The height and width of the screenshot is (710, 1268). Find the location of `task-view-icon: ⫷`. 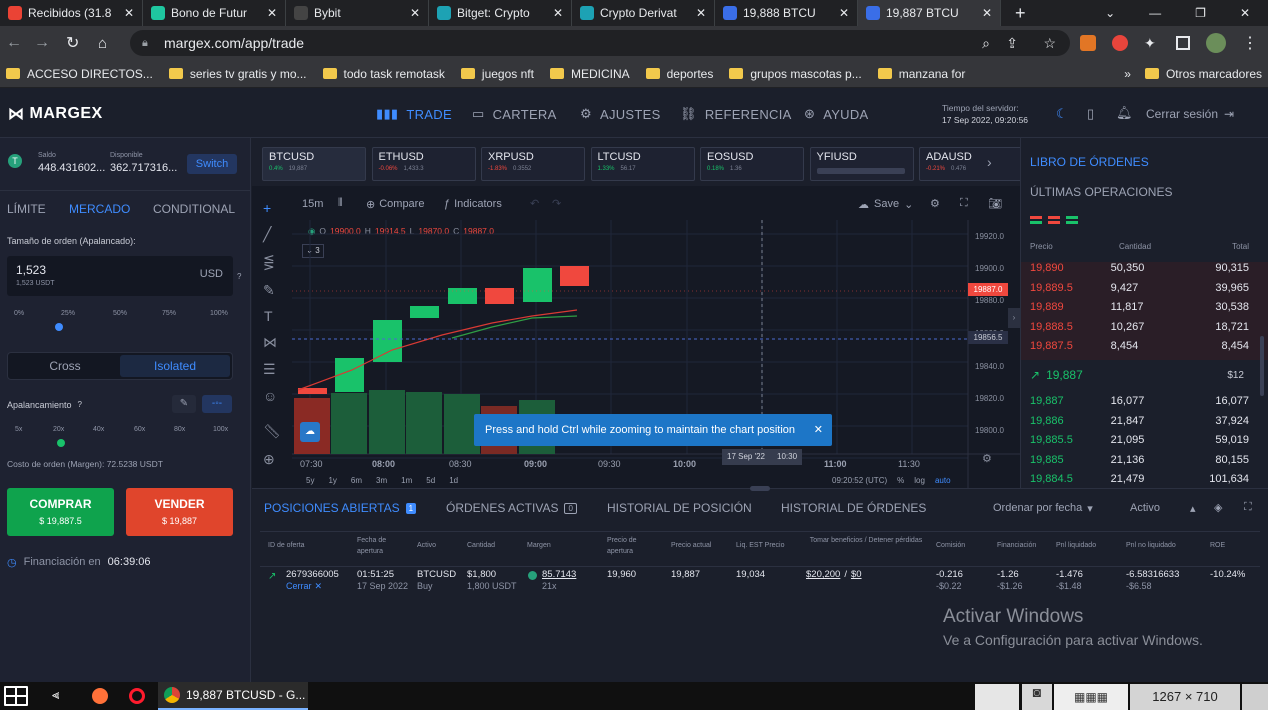

task-view-icon: ⫷ is located at coordinates (55, 695).